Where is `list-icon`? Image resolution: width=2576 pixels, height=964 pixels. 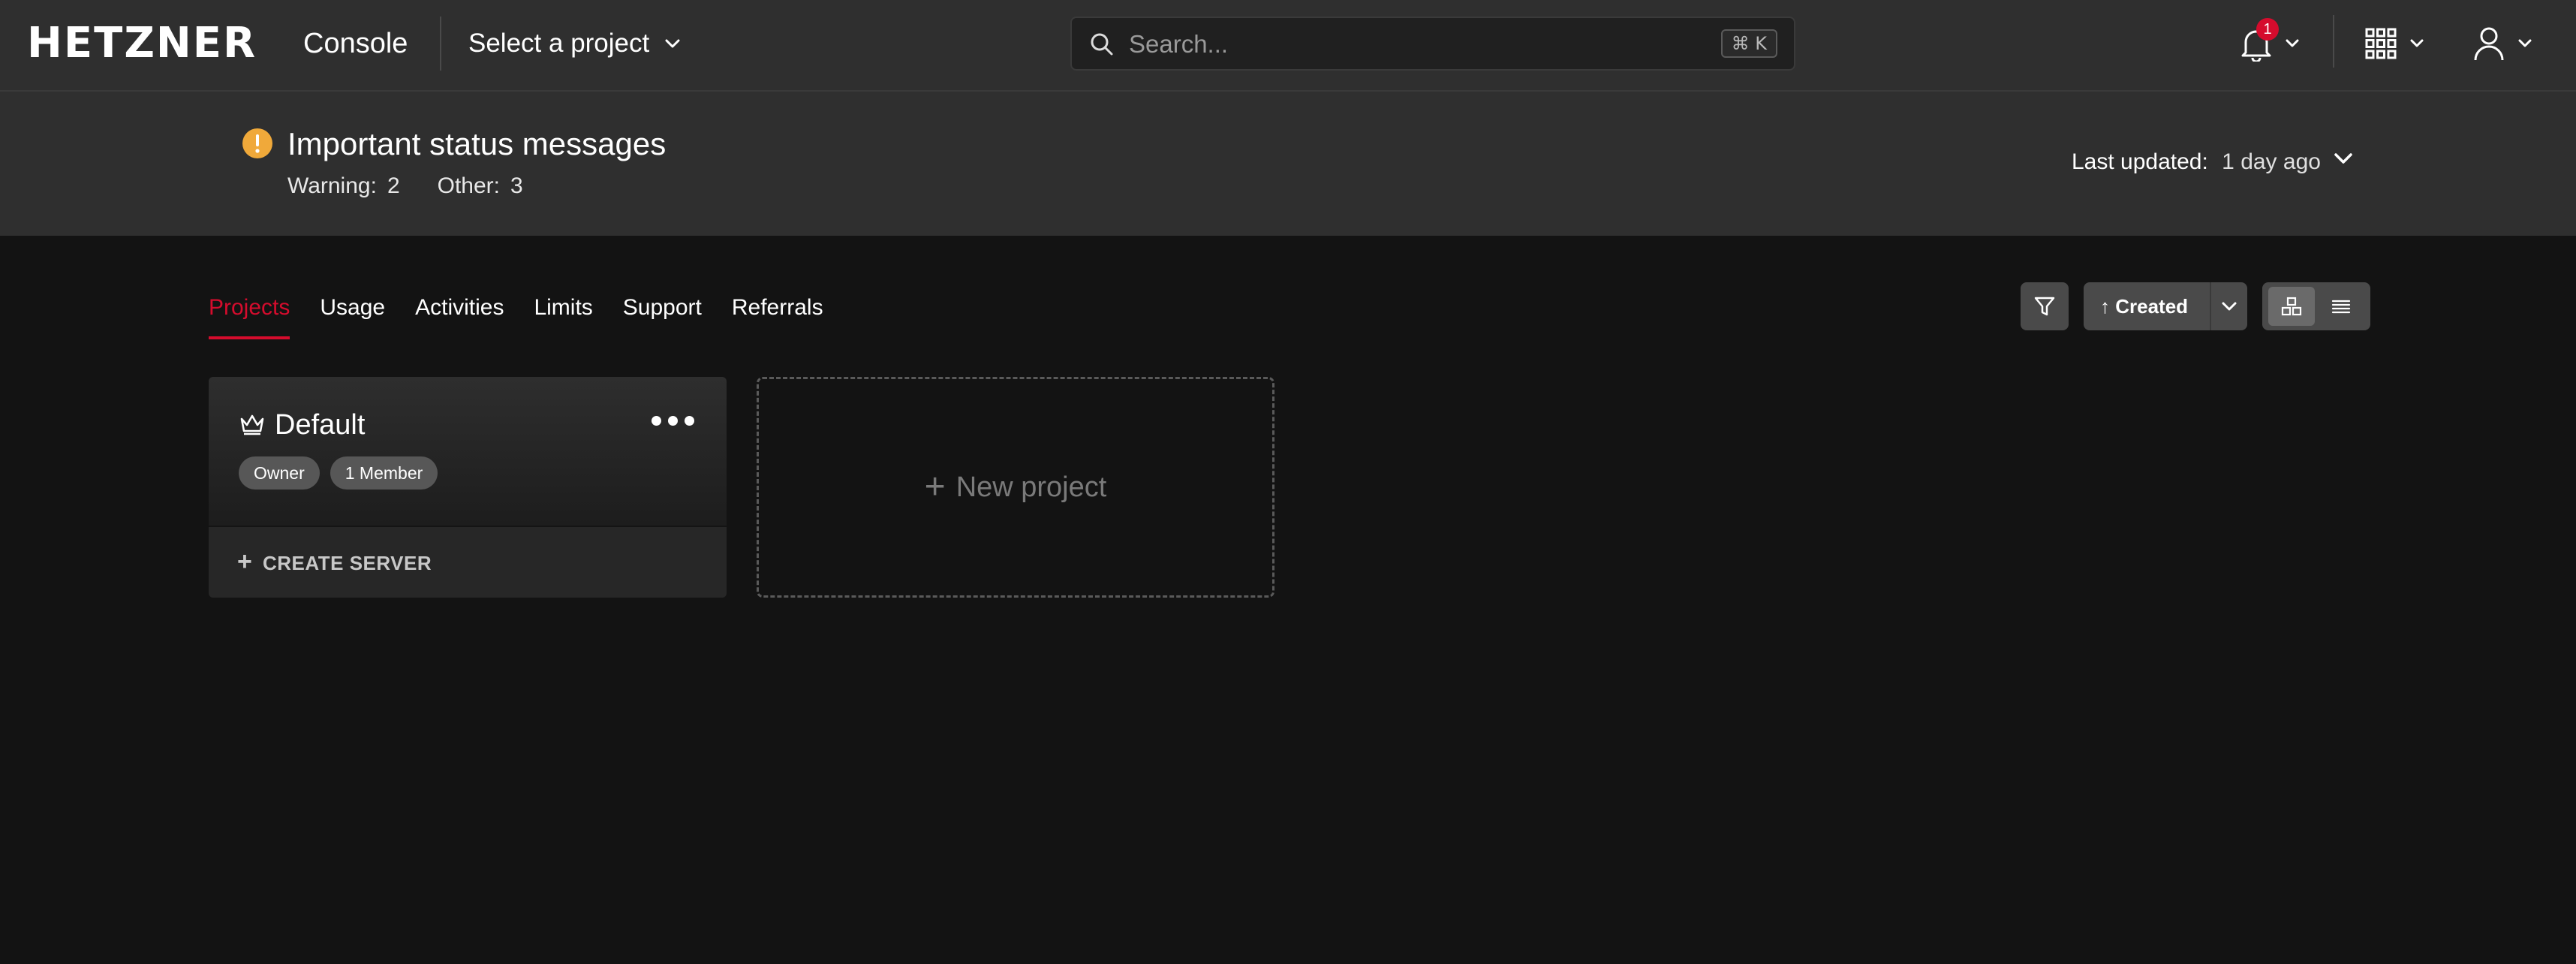 list-icon is located at coordinates (2341, 307).